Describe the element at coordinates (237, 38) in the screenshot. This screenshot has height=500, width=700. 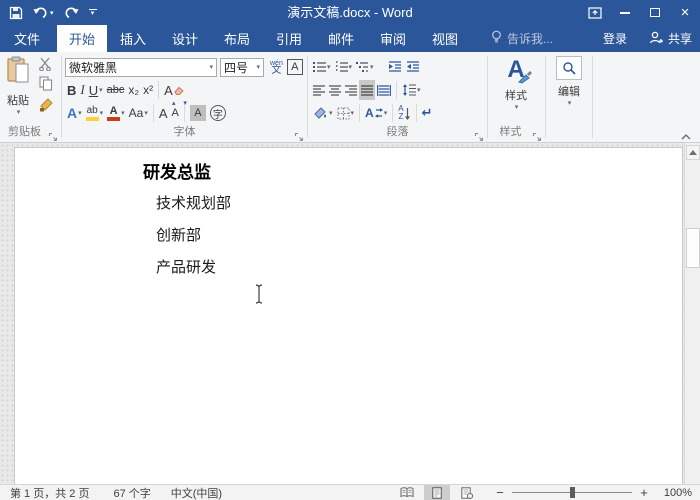
I see `tab-layout: 布局` at that location.